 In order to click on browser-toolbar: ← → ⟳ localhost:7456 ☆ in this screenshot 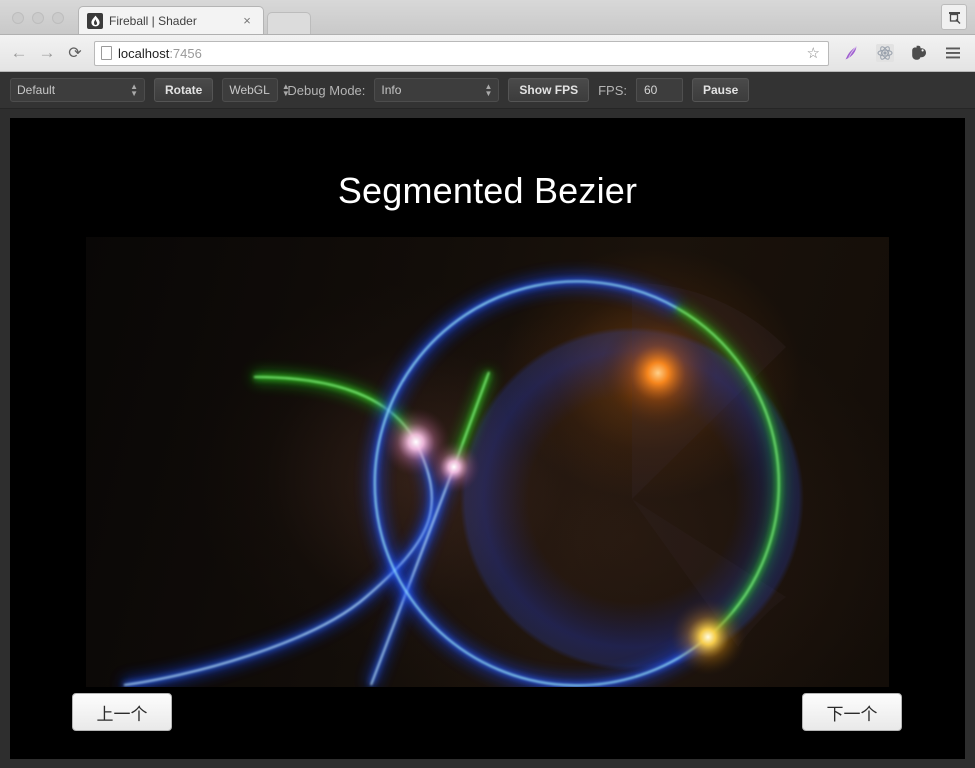, I will do `click(487, 53)`.